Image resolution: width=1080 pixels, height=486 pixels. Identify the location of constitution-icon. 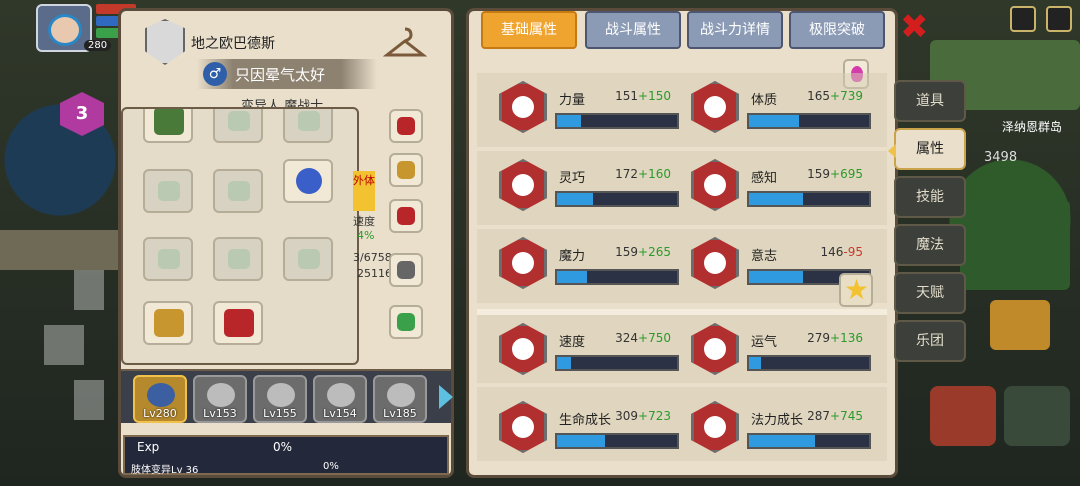
(715, 107).